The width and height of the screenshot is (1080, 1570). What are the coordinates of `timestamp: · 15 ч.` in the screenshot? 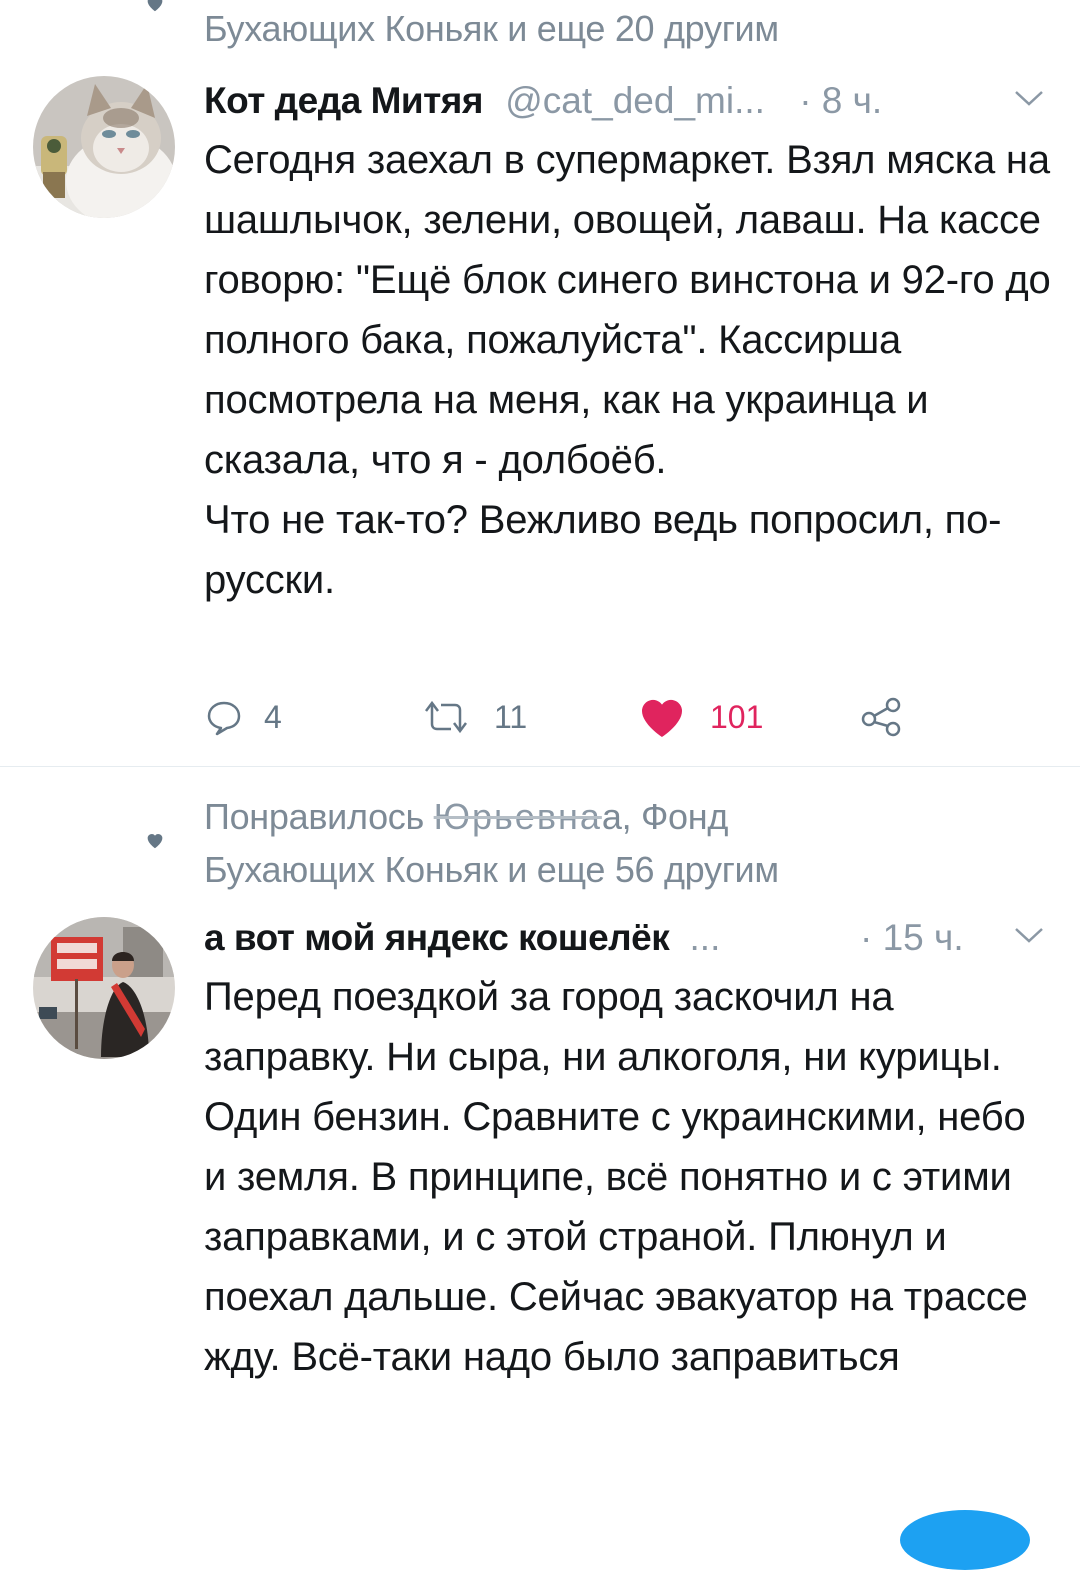 It's located at (912, 938).